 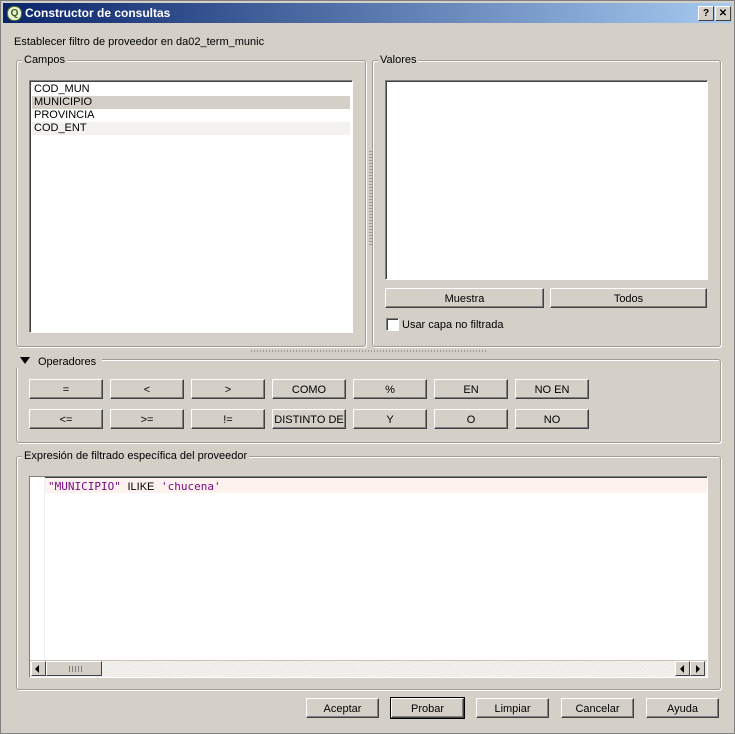 I want to click on help-button: Ayuda, so click(x=682, y=708).